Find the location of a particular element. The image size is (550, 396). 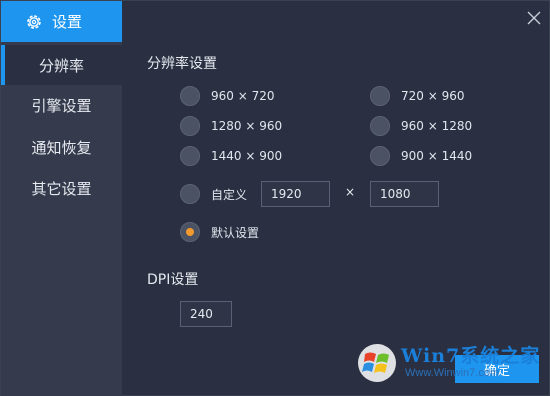

resolution-section-title: 分辨率设置 is located at coordinates (182, 64).